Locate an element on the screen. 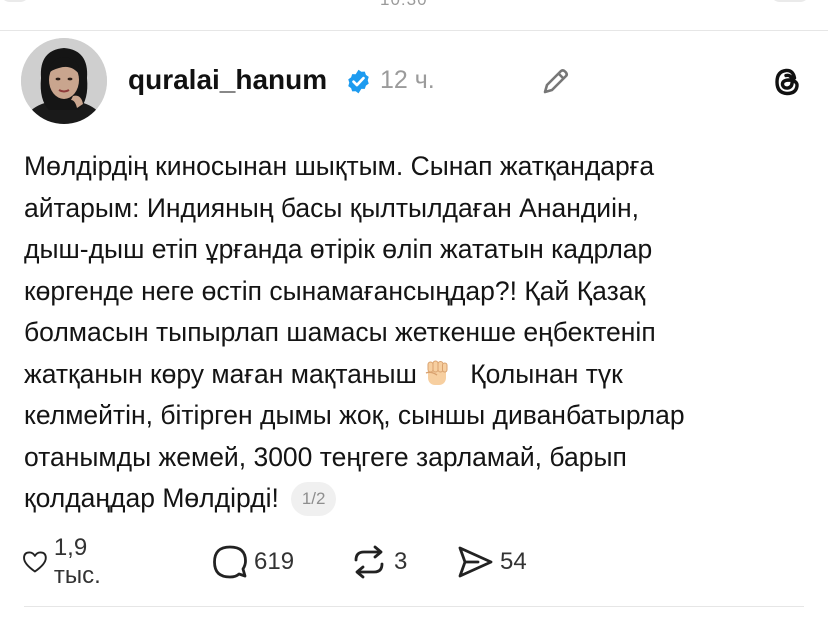  avatar is located at coordinates (64, 81).